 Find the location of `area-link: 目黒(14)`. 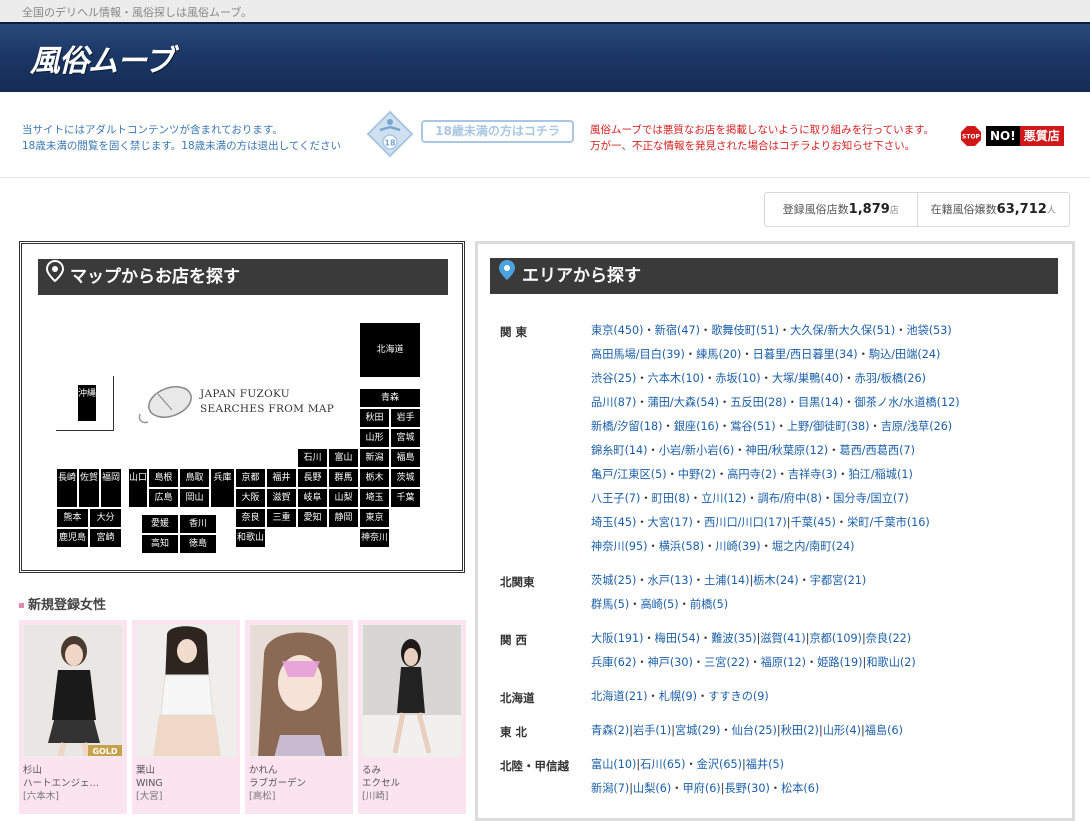

area-link: 目黒(14) is located at coordinates (820, 402).